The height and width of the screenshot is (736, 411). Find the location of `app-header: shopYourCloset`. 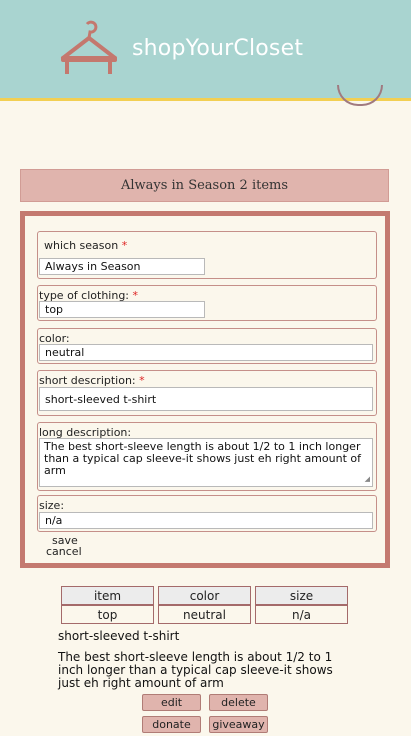

app-header: shopYourCloset is located at coordinates (205, 49).